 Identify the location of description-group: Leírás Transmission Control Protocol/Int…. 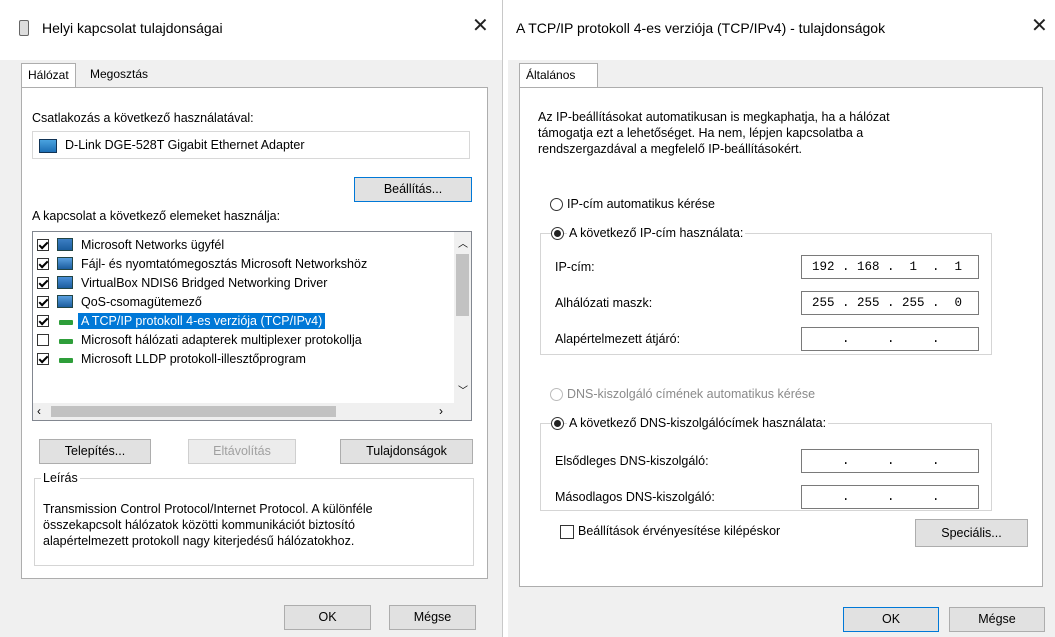
(254, 518).